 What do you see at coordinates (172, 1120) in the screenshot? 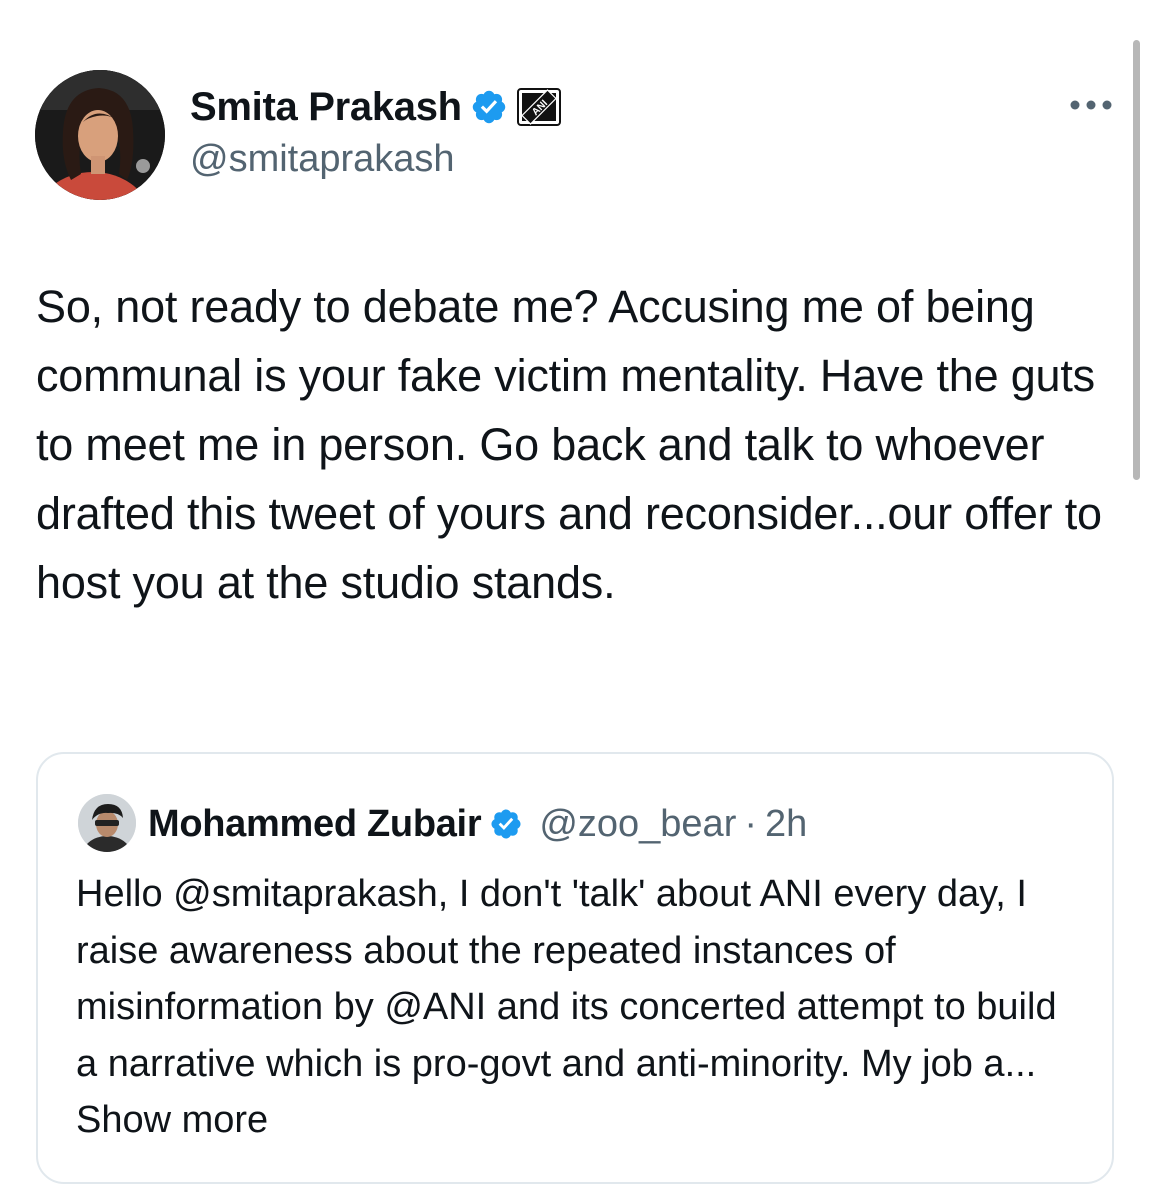
I see `show-more-link: Show more` at bounding box center [172, 1120].